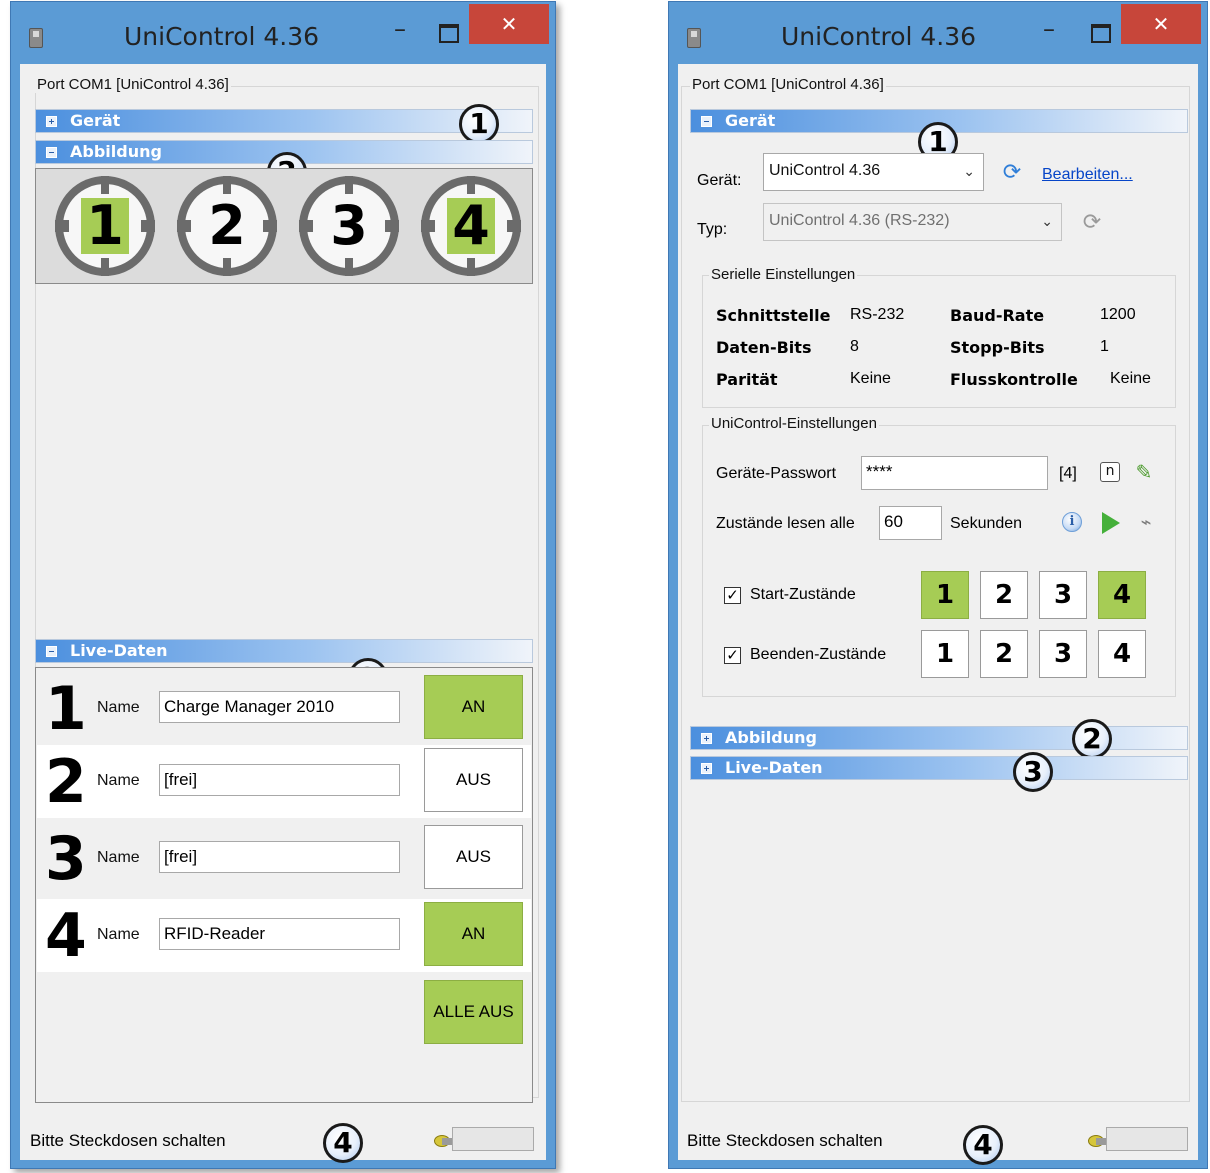 The image size is (1210, 1173). What do you see at coordinates (473, 1012) in the screenshot?
I see `all-off-button: ALLE AUS` at bounding box center [473, 1012].